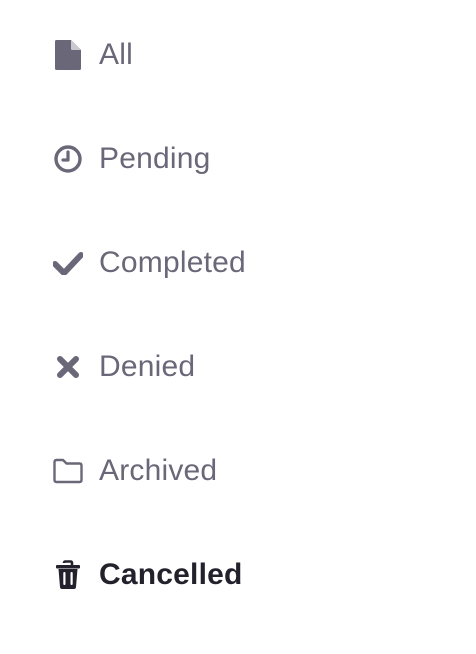 Image resolution: width=476 pixels, height=654 pixels. Describe the element at coordinates (92, 55) in the screenshot. I see `filter-item-all: All` at that location.